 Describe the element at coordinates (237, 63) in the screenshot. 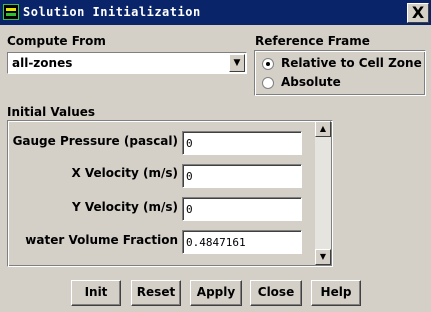

I see `chevron-down-icon: ▼` at that location.